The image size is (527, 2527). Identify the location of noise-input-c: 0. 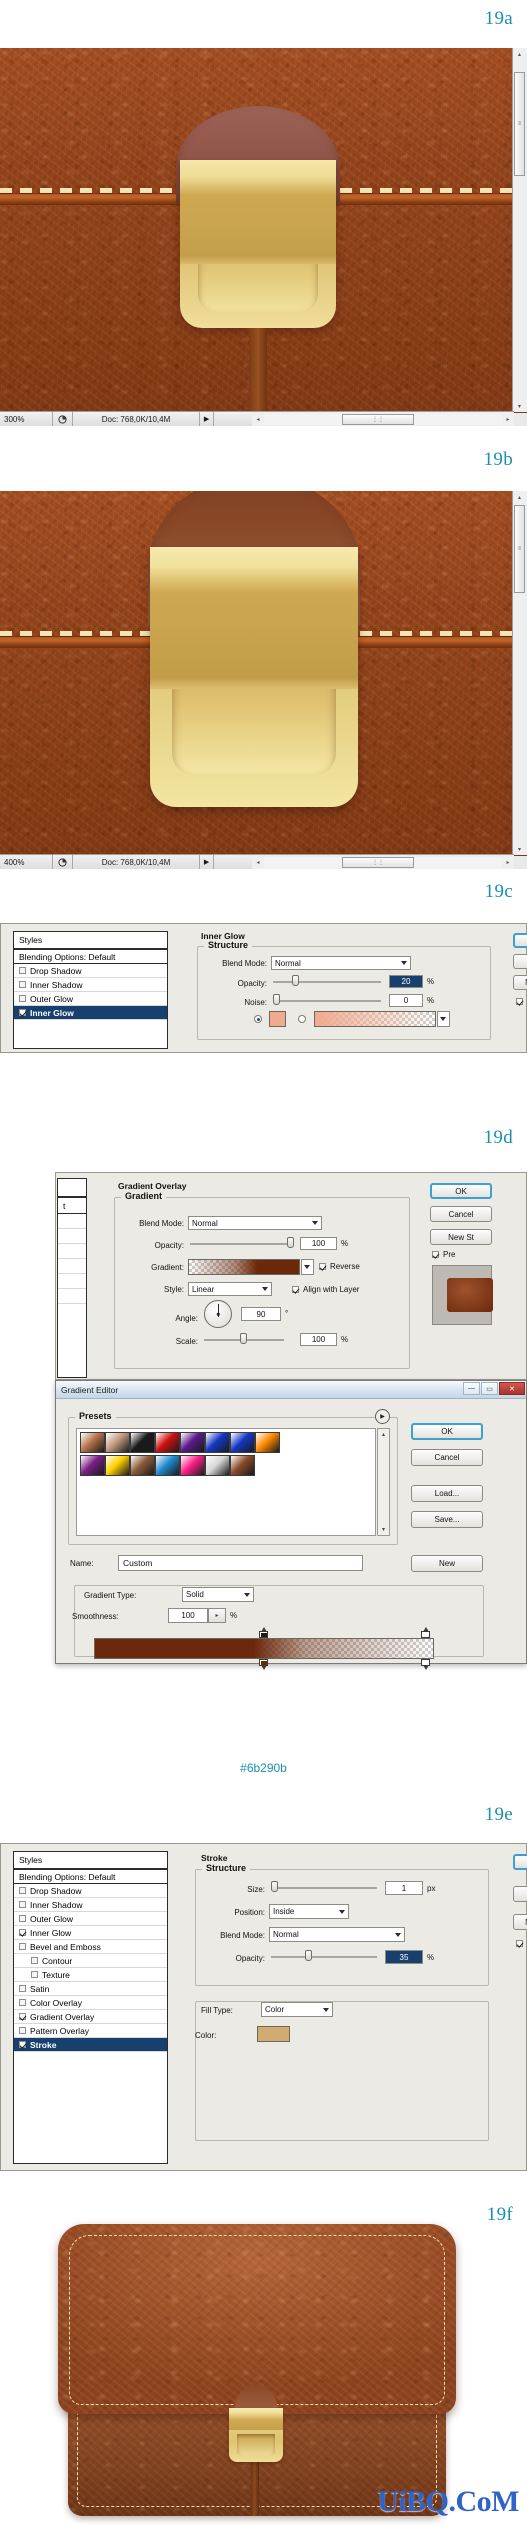
(406, 1000).